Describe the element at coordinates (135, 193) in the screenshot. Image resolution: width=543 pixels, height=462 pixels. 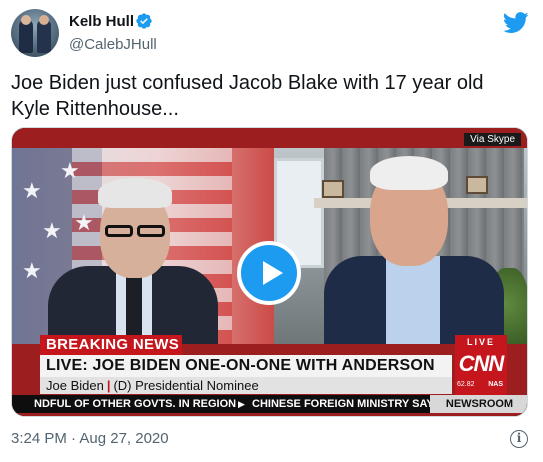
I see `anchor-hair` at that location.